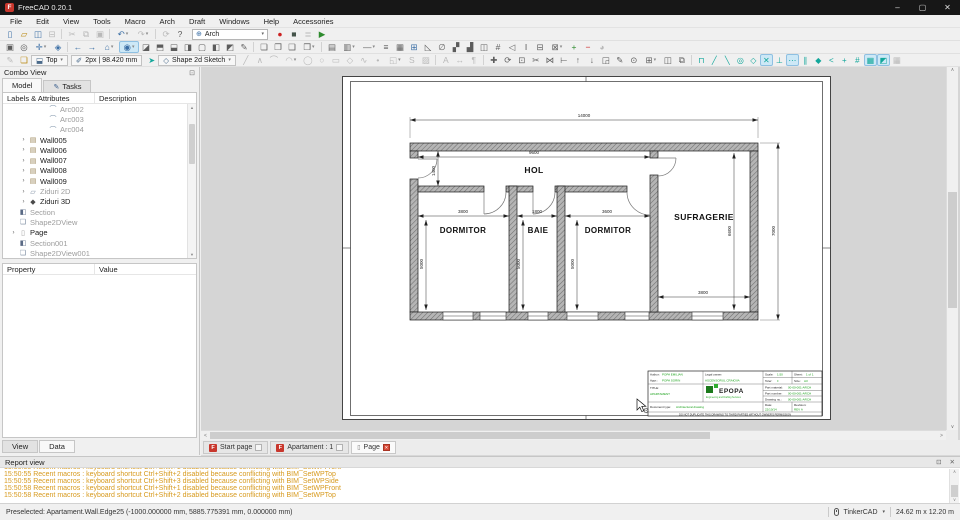  What do you see at coordinates (714, 60) in the screenshot?
I see `snap-endpoint-icon: ╱` at bounding box center [714, 60].